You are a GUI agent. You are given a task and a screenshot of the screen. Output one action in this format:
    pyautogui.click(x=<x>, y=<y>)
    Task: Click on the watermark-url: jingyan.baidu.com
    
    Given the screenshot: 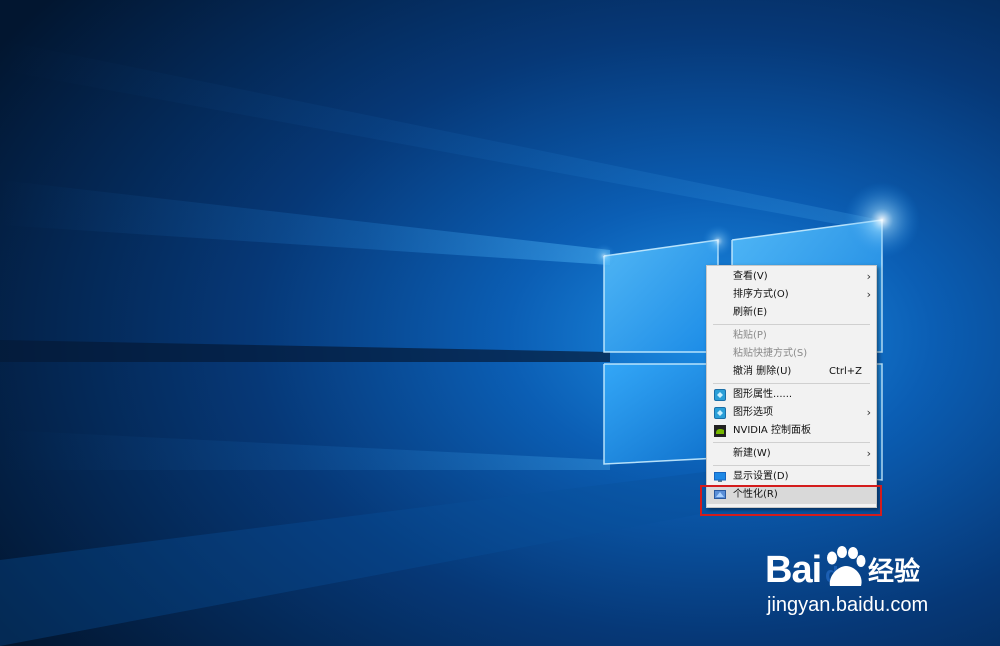 What is the action you would take?
    pyautogui.click(x=848, y=605)
    